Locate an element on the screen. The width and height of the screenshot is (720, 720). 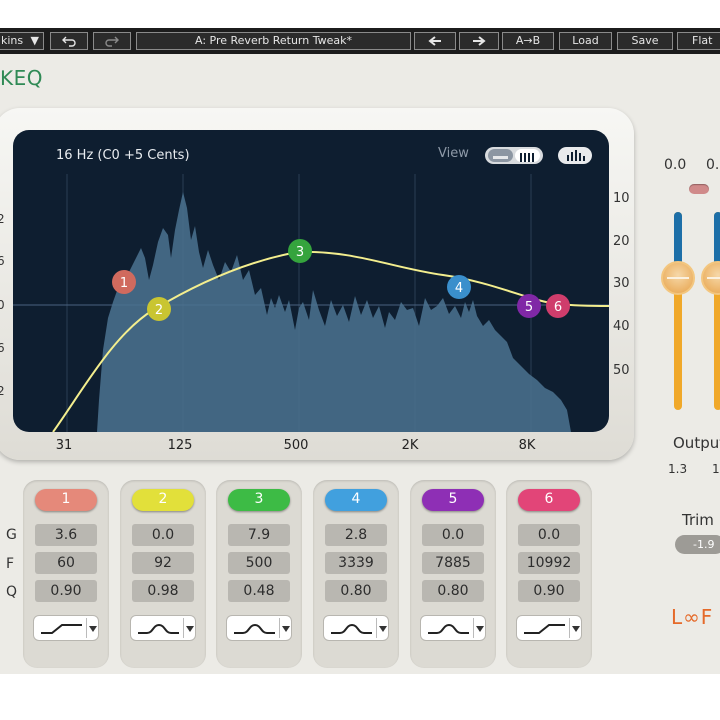
flat-label: Flat is located at coordinates (702, 40).